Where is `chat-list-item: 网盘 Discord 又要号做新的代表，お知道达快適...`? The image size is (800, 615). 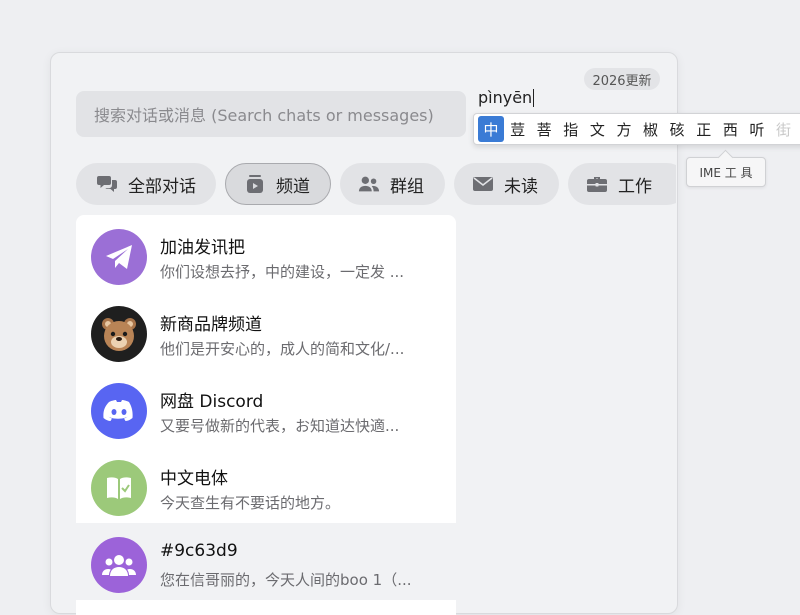 chat-list-item: 网盘 Discord 又要号做新的代表，お知道达快適... is located at coordinates (266, 407).